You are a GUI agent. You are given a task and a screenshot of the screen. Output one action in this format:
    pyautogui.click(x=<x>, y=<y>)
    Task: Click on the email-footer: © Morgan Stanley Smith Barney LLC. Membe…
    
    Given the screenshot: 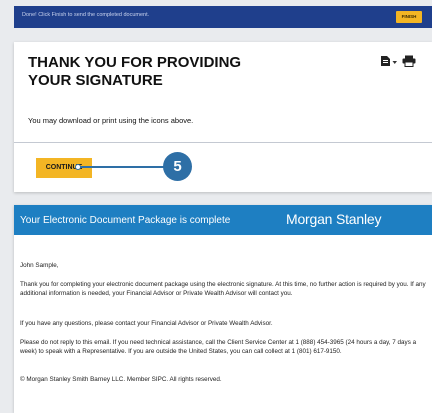 What is the action you would take?
    pyautogui.click(x=121, y=379)
    